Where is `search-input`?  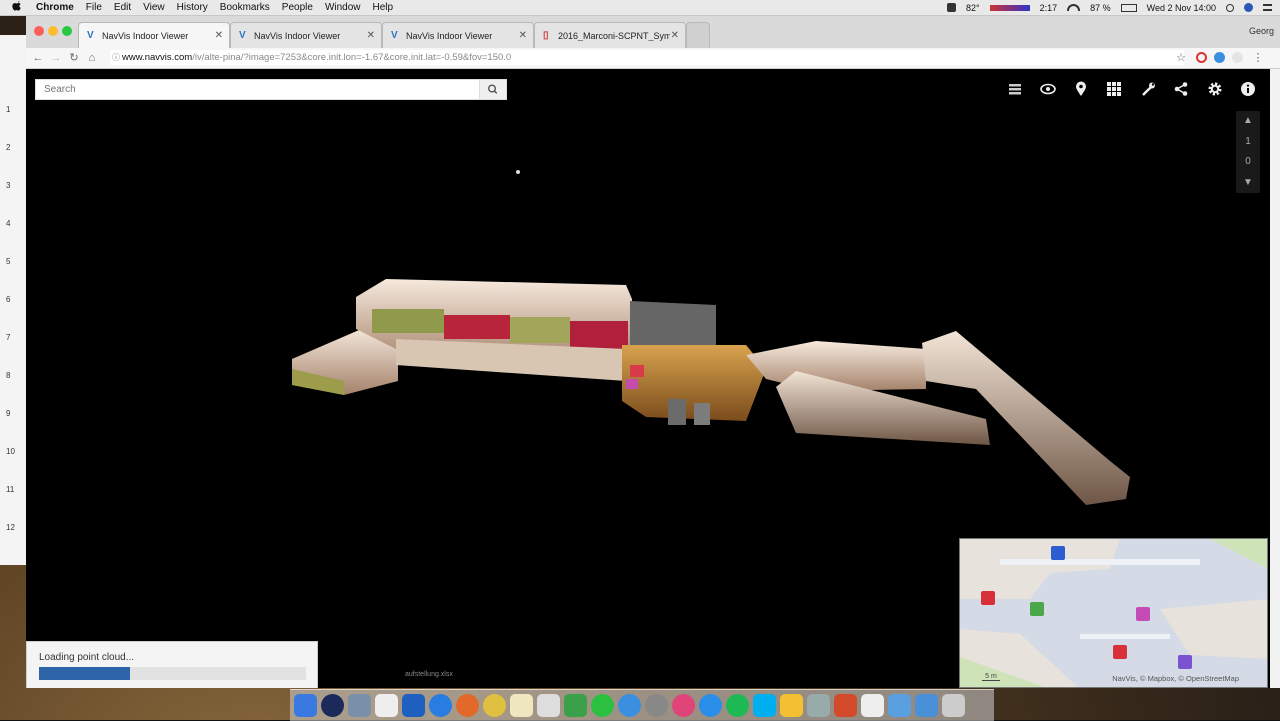 search-input is located at coordinates (259, 89).